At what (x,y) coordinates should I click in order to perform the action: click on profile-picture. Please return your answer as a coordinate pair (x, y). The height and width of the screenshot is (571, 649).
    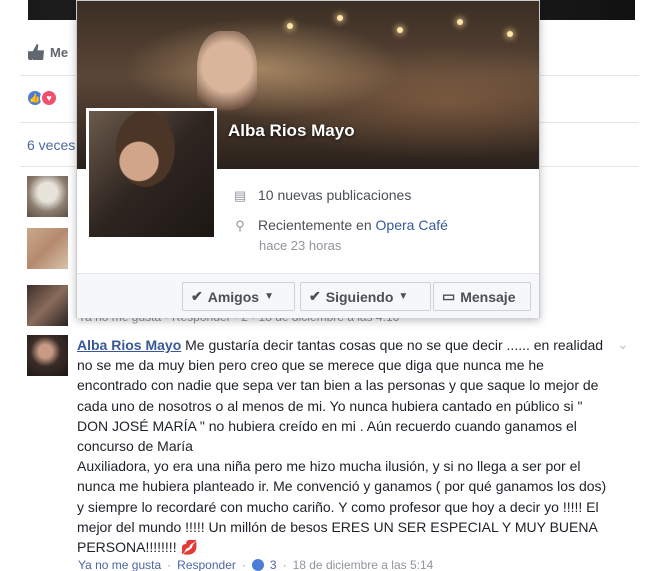
    Looking at the image, I should click on (151, 174).